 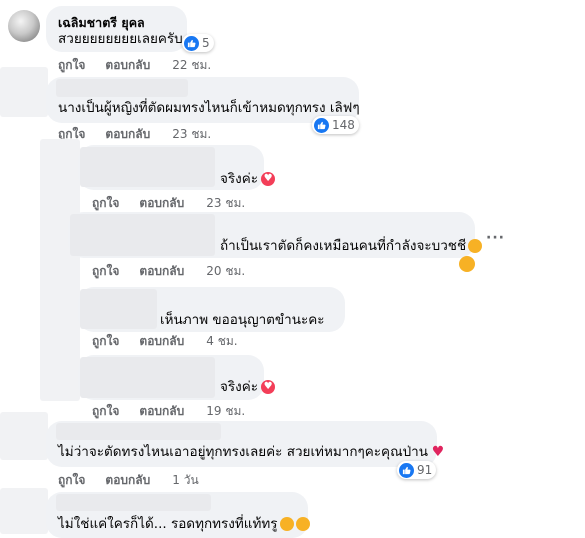 What do you see at coordinates (343, 125) in the screenshot?
I see `reaction-number: 148` at bounding box center [343, 125].